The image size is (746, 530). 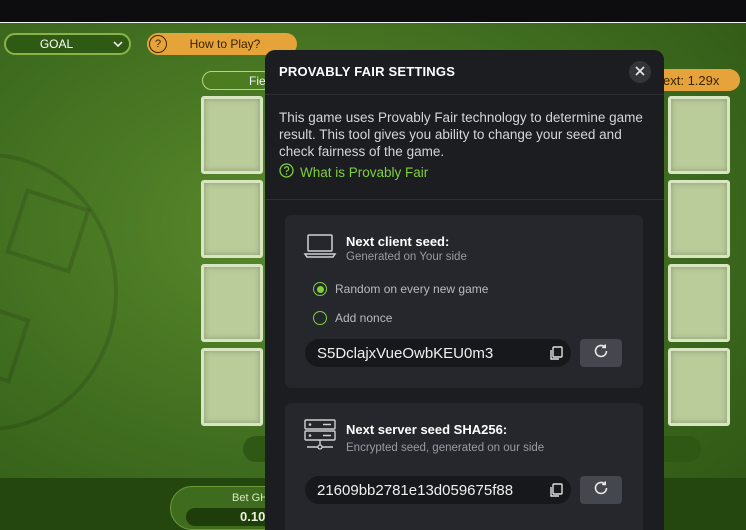 What do you see at coordinates (231, 517) in the screenshot?
I see `bet-amount: 0.10` at bounding box center [231, 517].